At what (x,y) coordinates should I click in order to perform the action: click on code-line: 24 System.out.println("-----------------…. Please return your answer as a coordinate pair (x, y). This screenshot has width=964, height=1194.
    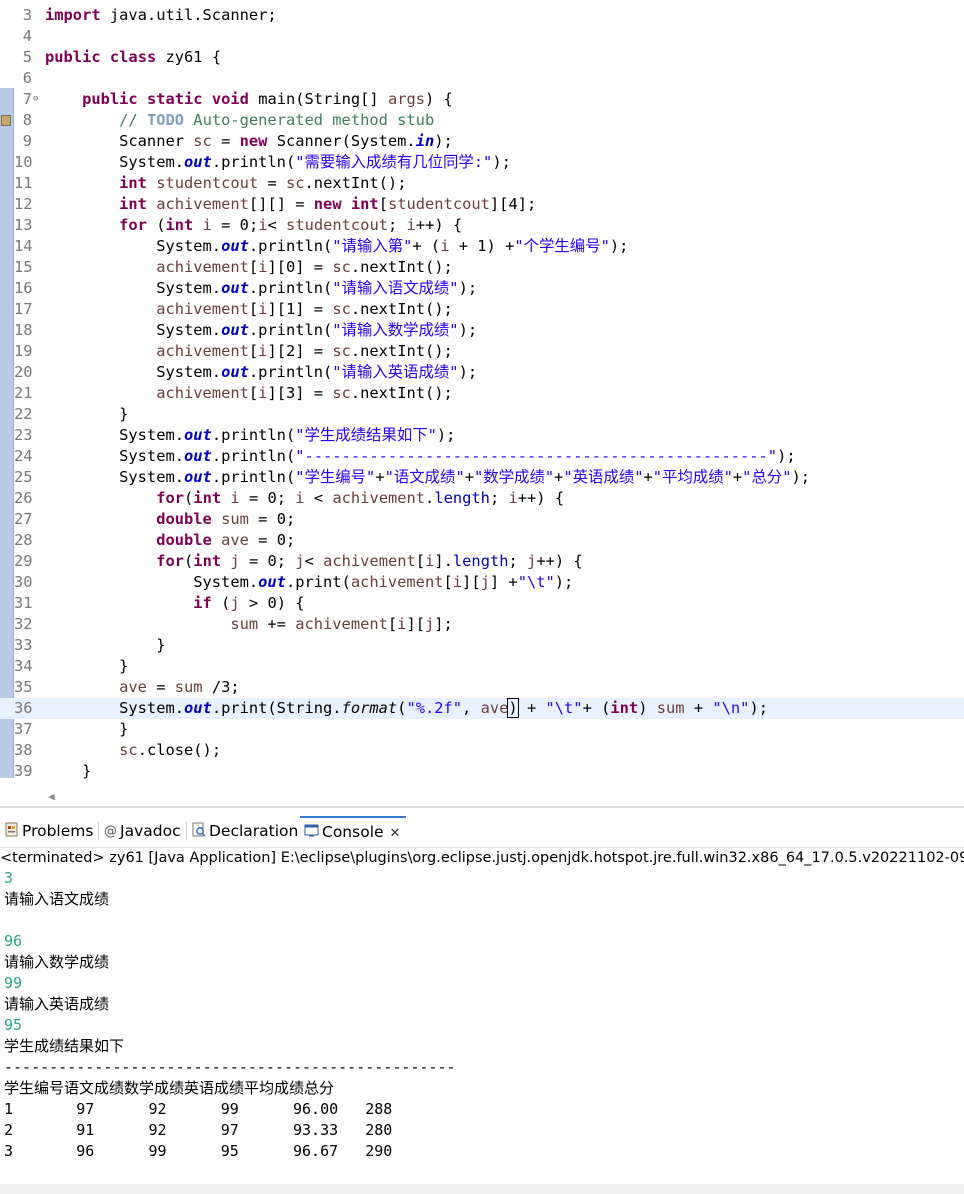
    Looking at the image, I should click on (482, 456).